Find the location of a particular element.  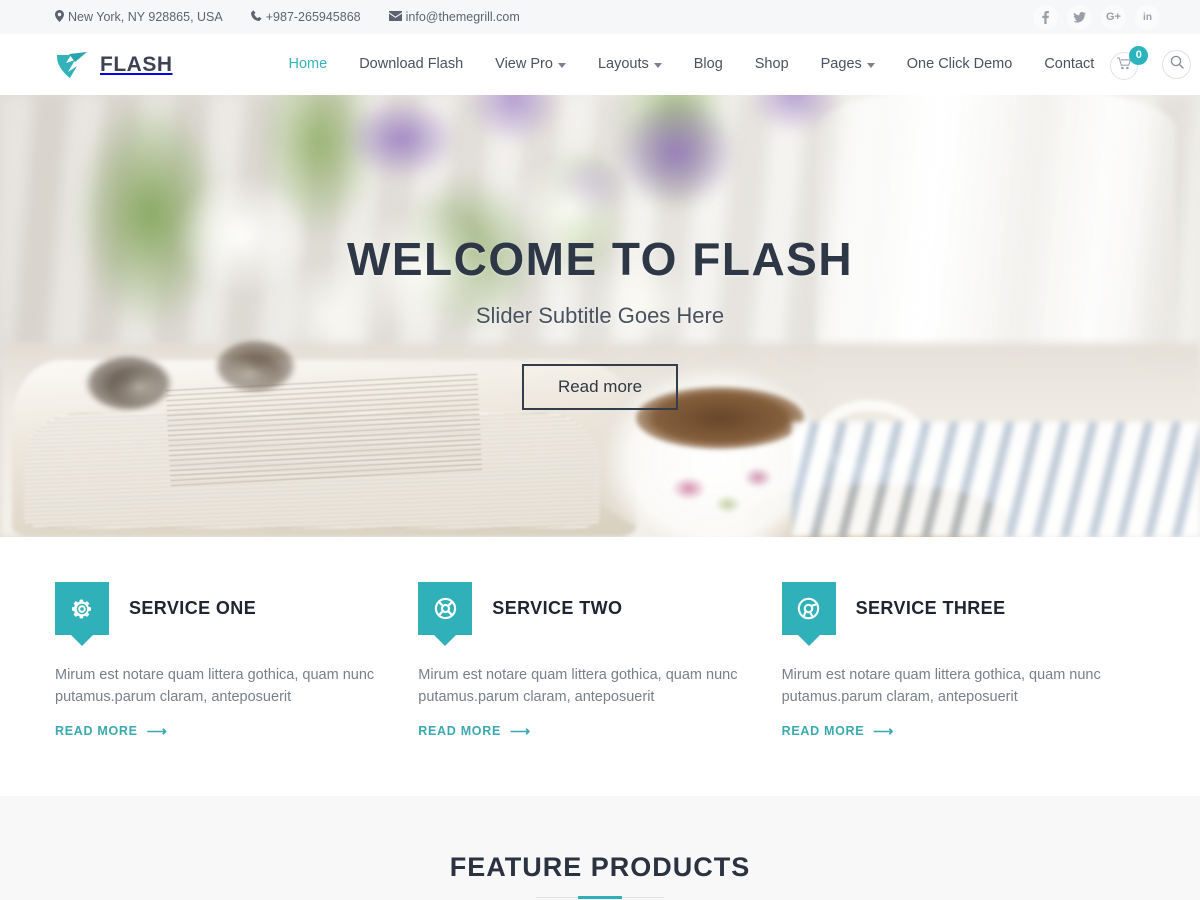

site-logo: FLASH is located at coordinates (114, 65).